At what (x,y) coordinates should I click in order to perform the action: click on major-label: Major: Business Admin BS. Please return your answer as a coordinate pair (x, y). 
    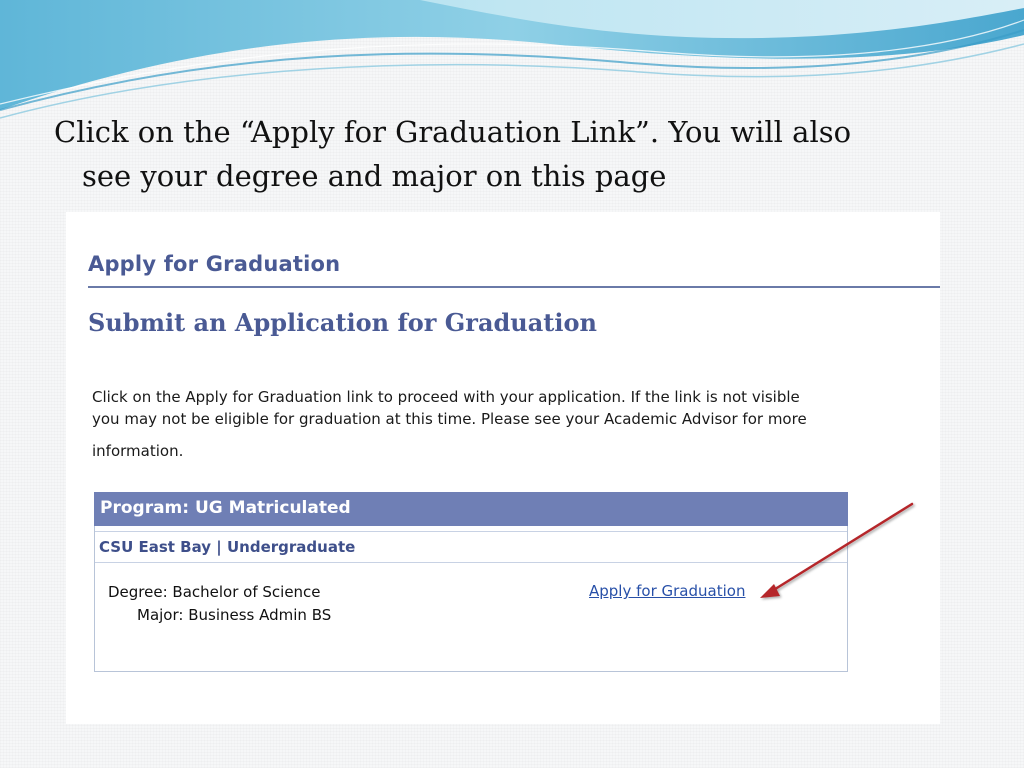
    Looking at the image, I should click on (234, 615).